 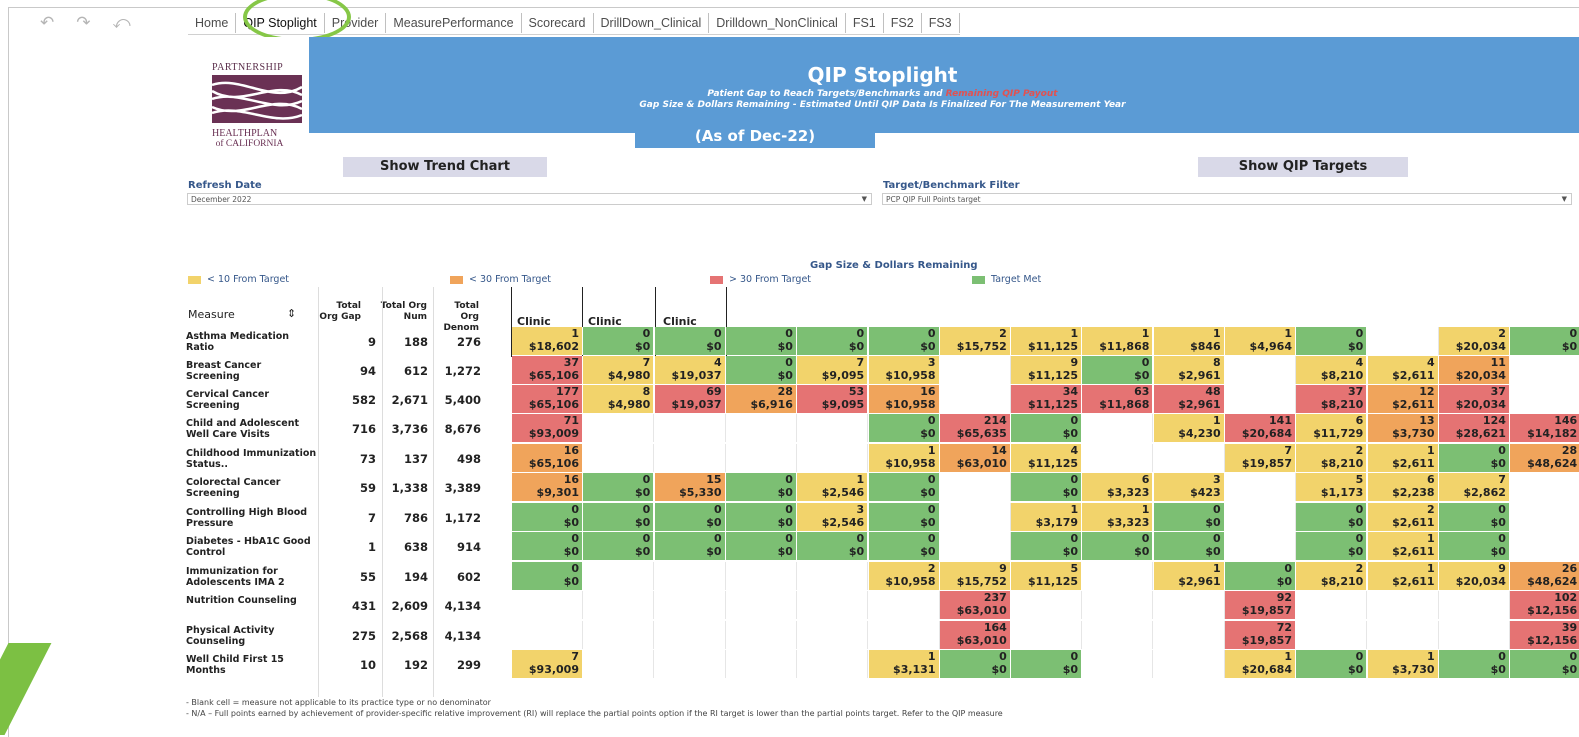 I want to click on tab-scorecard: Scorecard, so click(x=558, y=22).